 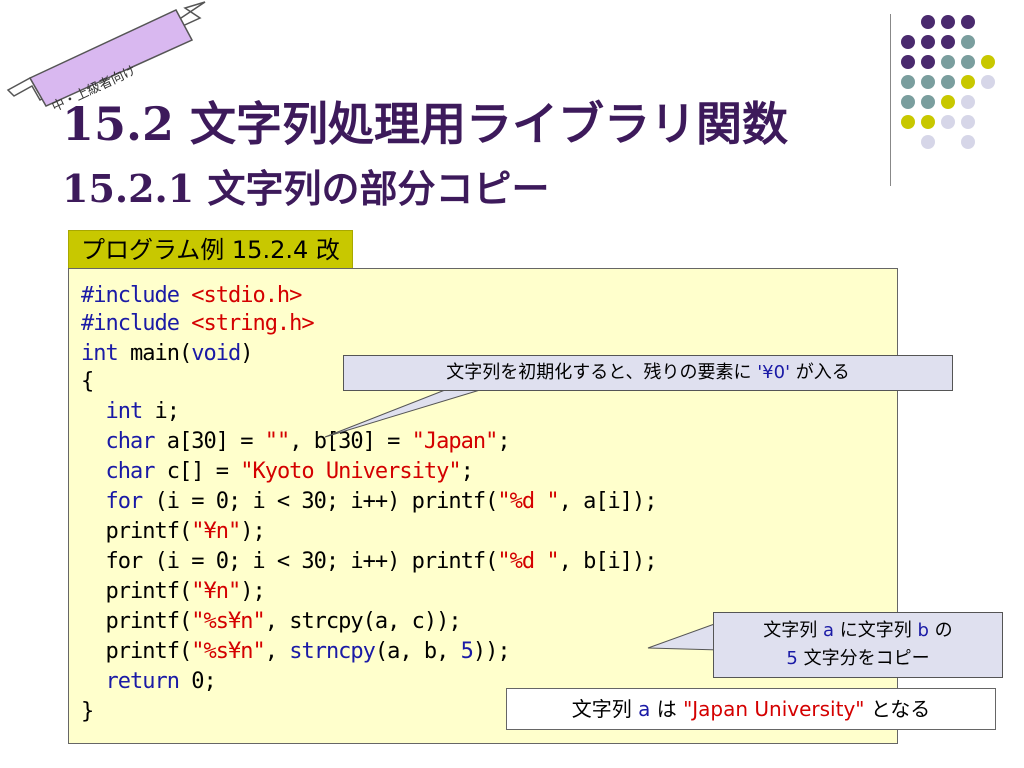 What do you see at coordinates (277, 471) in the screenshot?
I see `code-line-7: char c[] = "Kyoto University";` at bounding box center [277, 471].